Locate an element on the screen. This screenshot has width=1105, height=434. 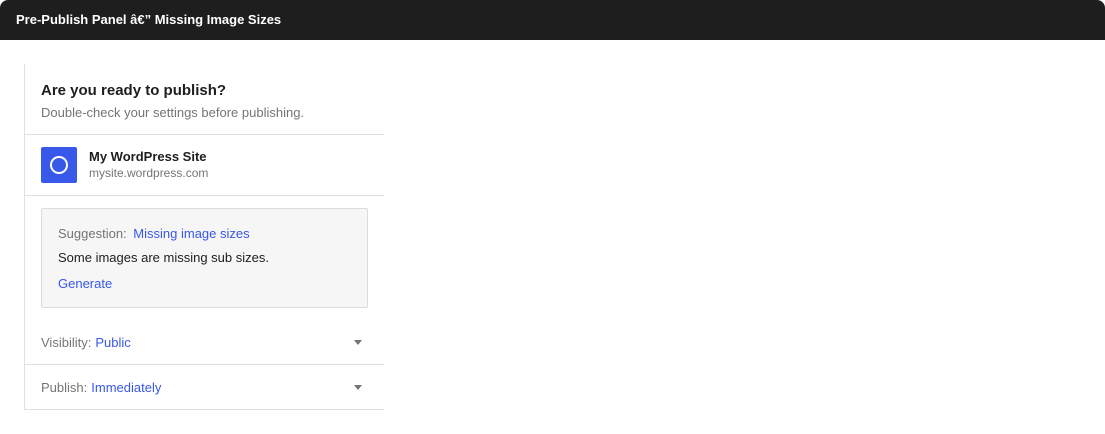
site-info: My WordPress Site mysite.wordpress.com is located at coordinates (204, 165).